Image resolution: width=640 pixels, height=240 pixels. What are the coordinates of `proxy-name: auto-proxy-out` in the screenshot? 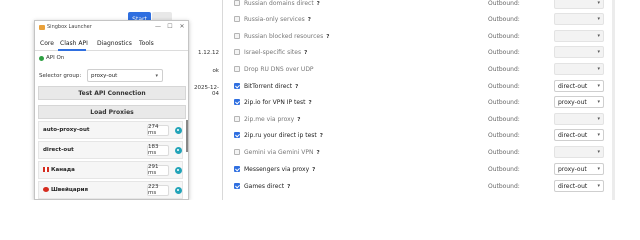 It's located at (66, 130).